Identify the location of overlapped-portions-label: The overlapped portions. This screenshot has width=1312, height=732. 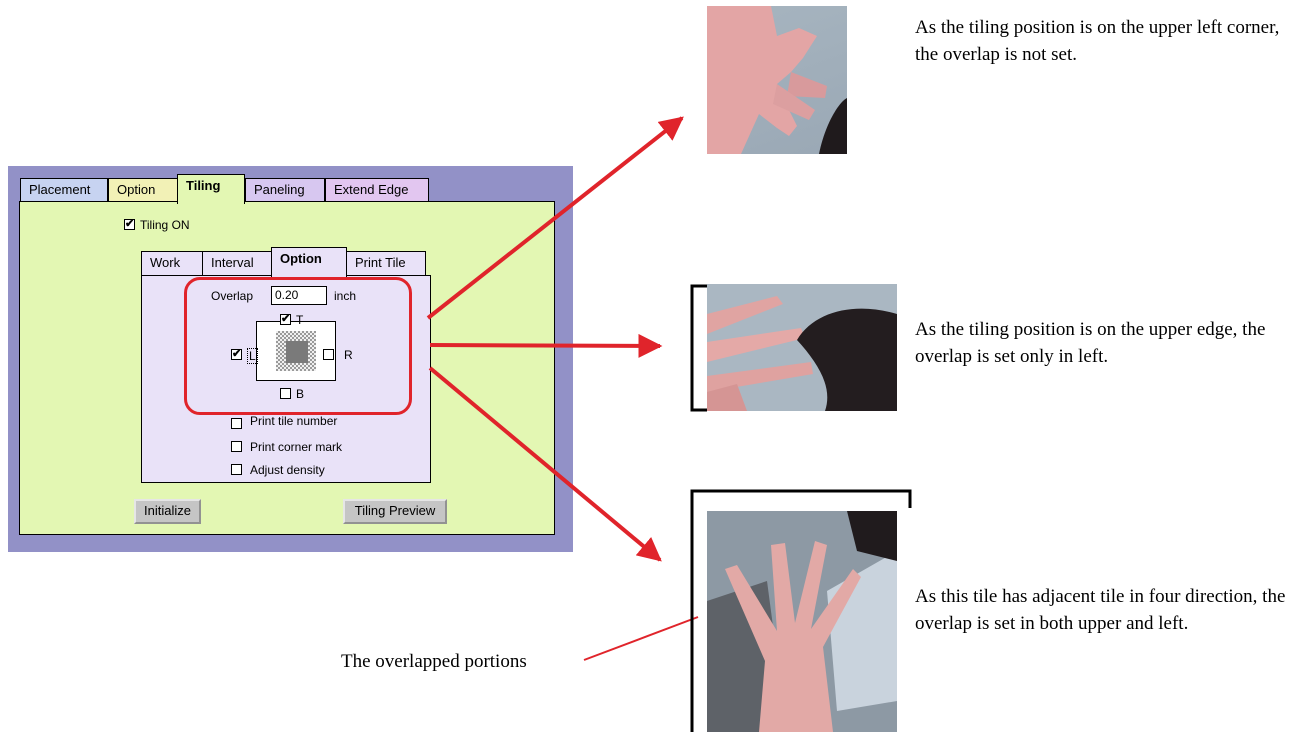
(434, 661).